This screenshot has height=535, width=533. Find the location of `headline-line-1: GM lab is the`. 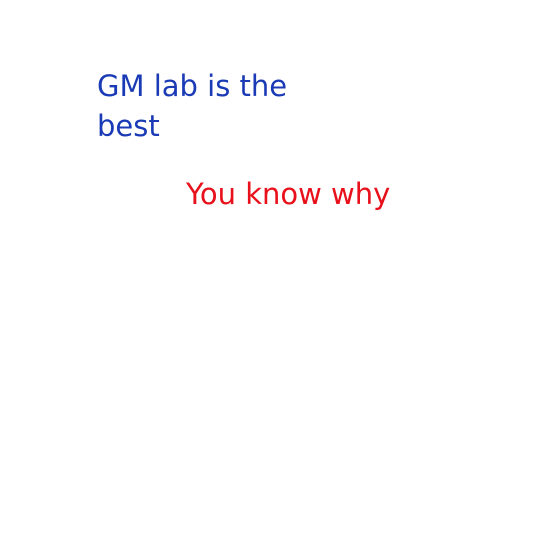

headline-line-1: GM lab is the is located at coordinates (192, 86).